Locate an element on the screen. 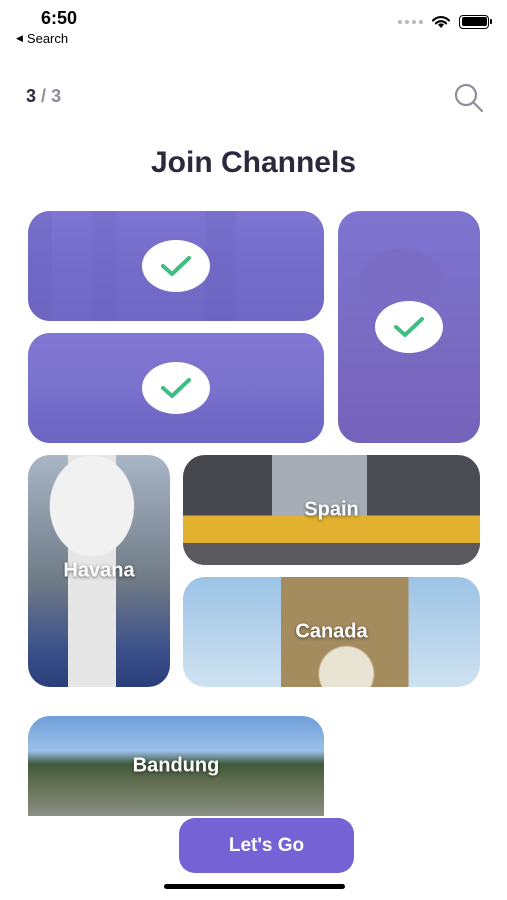 Image resolution: width=507 pixels, height=900 pixels. channel-label: Havana is located at coordinates (99, 570).